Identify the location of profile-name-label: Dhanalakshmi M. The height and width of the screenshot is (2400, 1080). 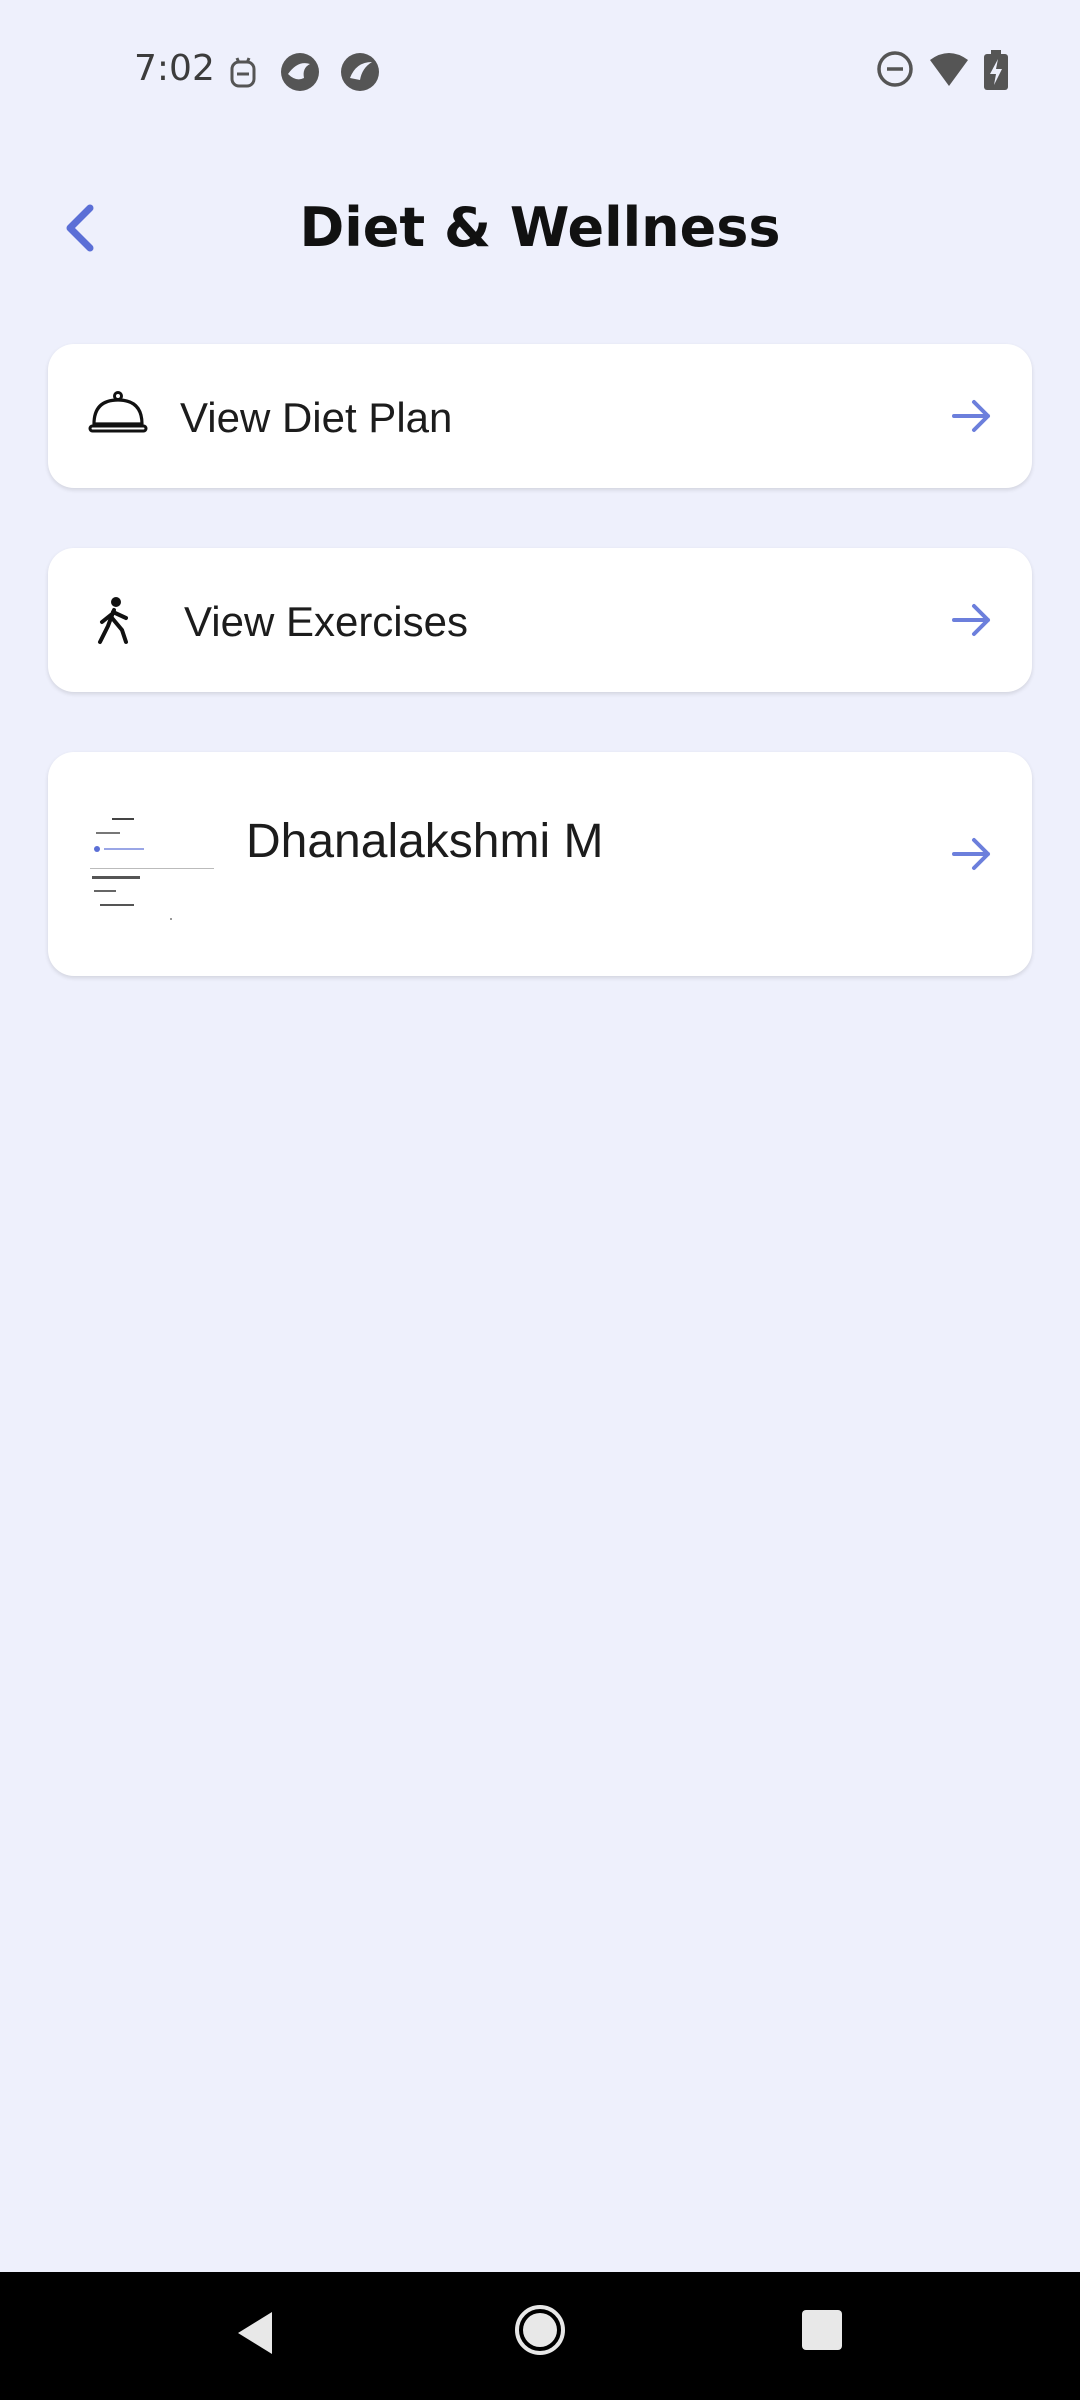
(425, 841).